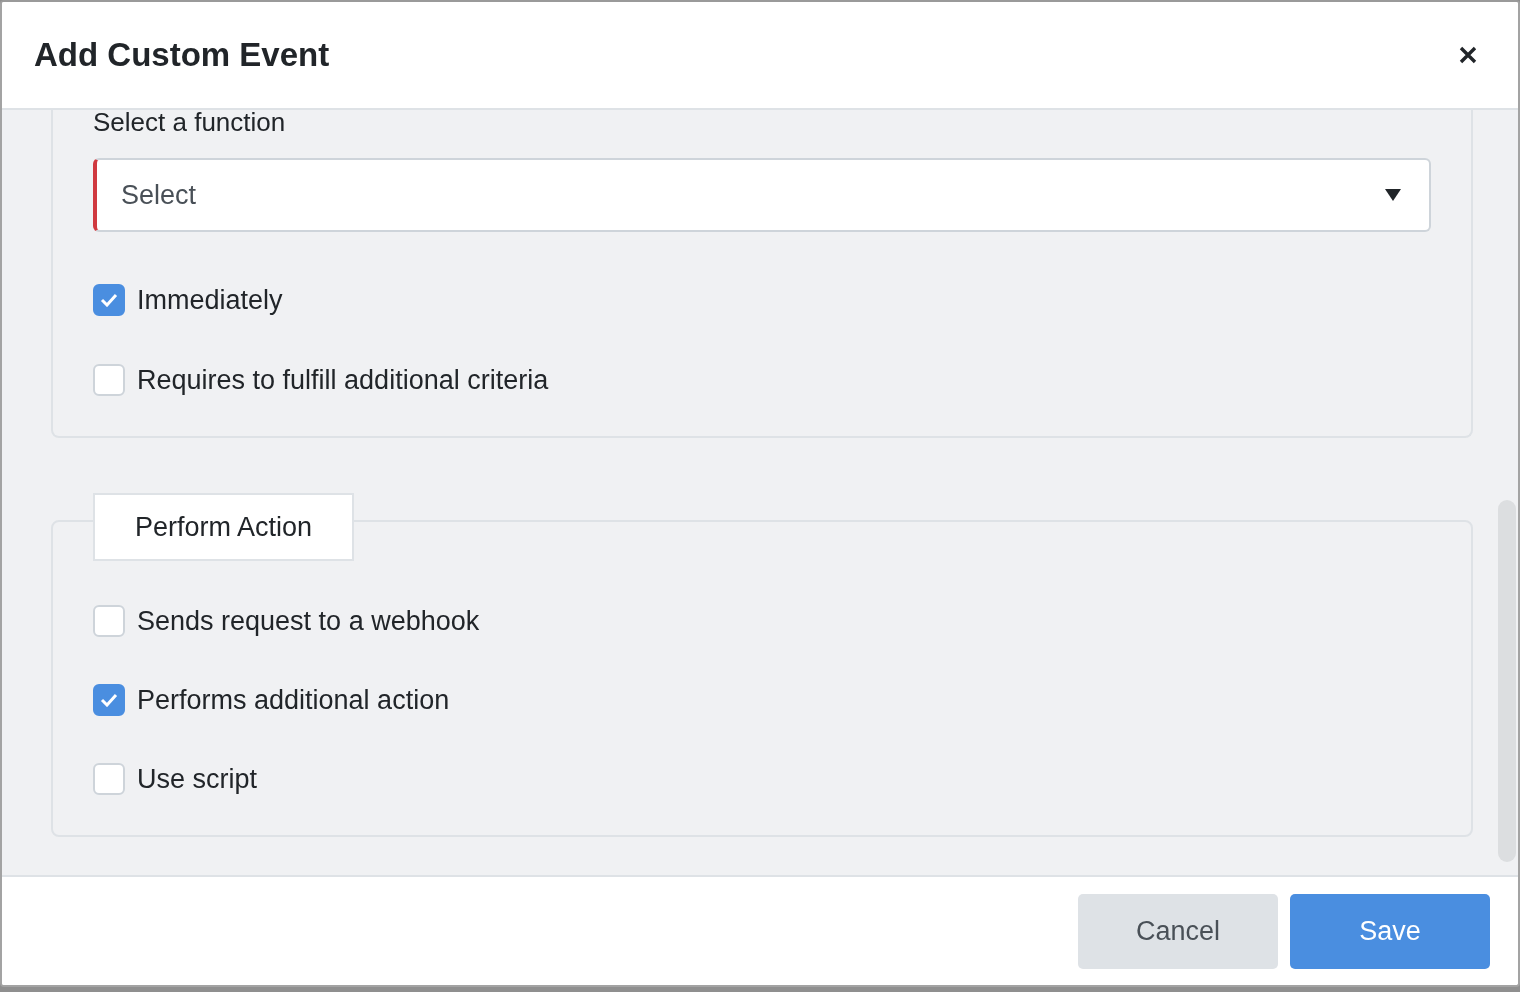  What do you see at coordinates (293, 700) in the screenshot?
I see `checkbox-label: Performs additional action` at bounding box center [293, 700].